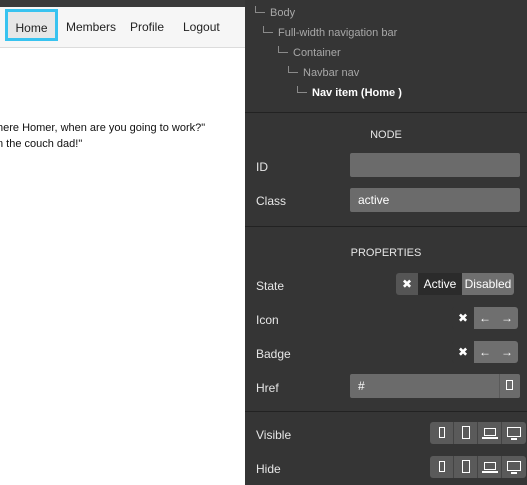  I want to click on quote-line-2: n the couch dad!", so click(41, 144).